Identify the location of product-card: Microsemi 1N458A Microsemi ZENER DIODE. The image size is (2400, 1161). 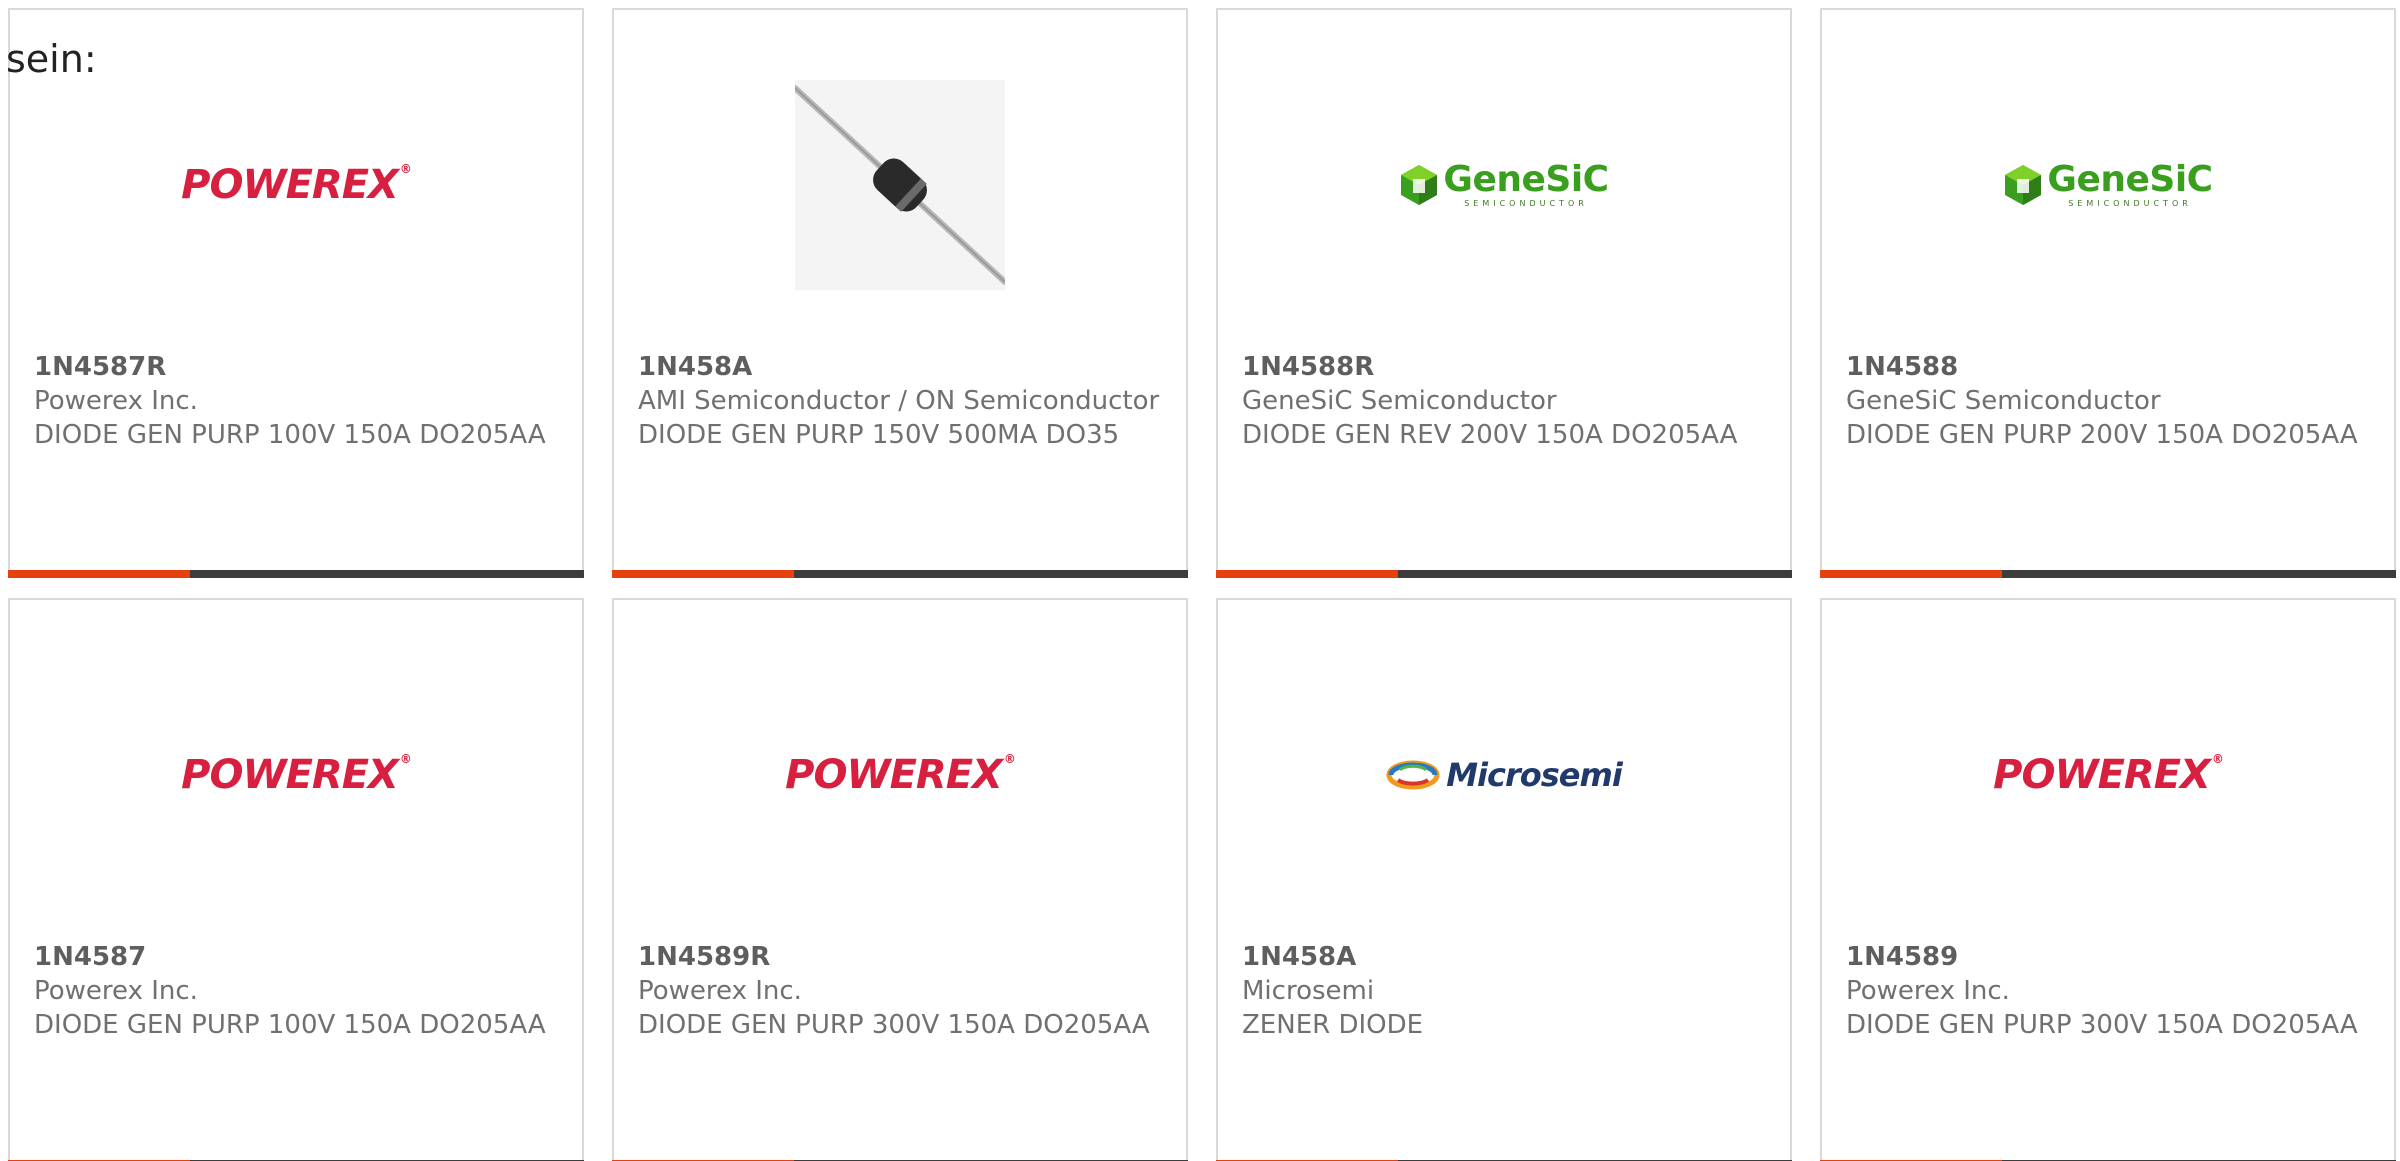
(1504, 879).